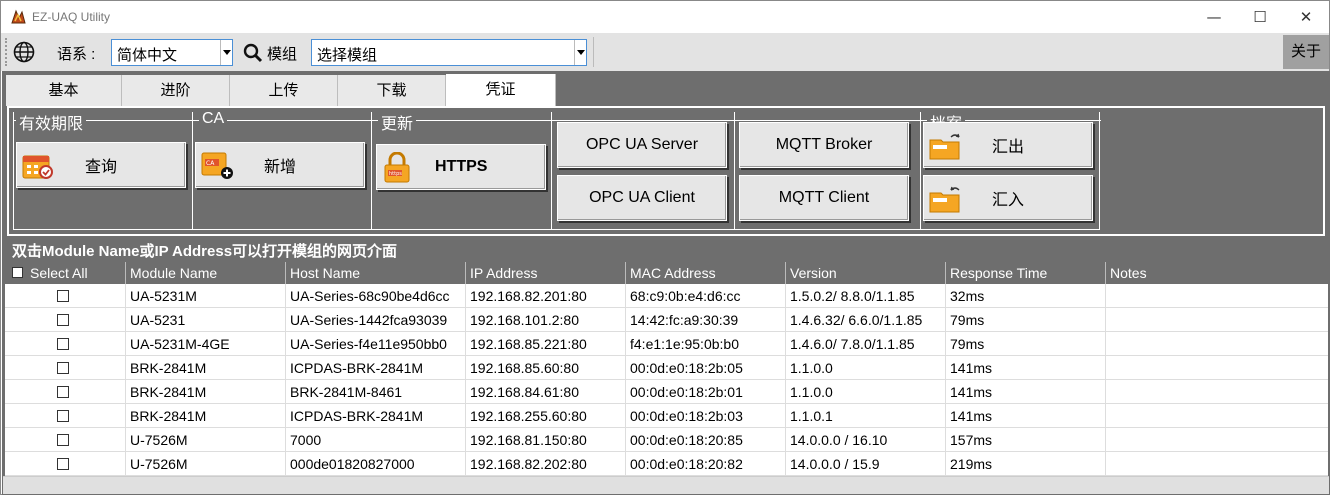 The image size is (1330, 495). Describe the element at coordinates (284, 90) in the screenshot. I see `tab-upload: 上传` at that location.